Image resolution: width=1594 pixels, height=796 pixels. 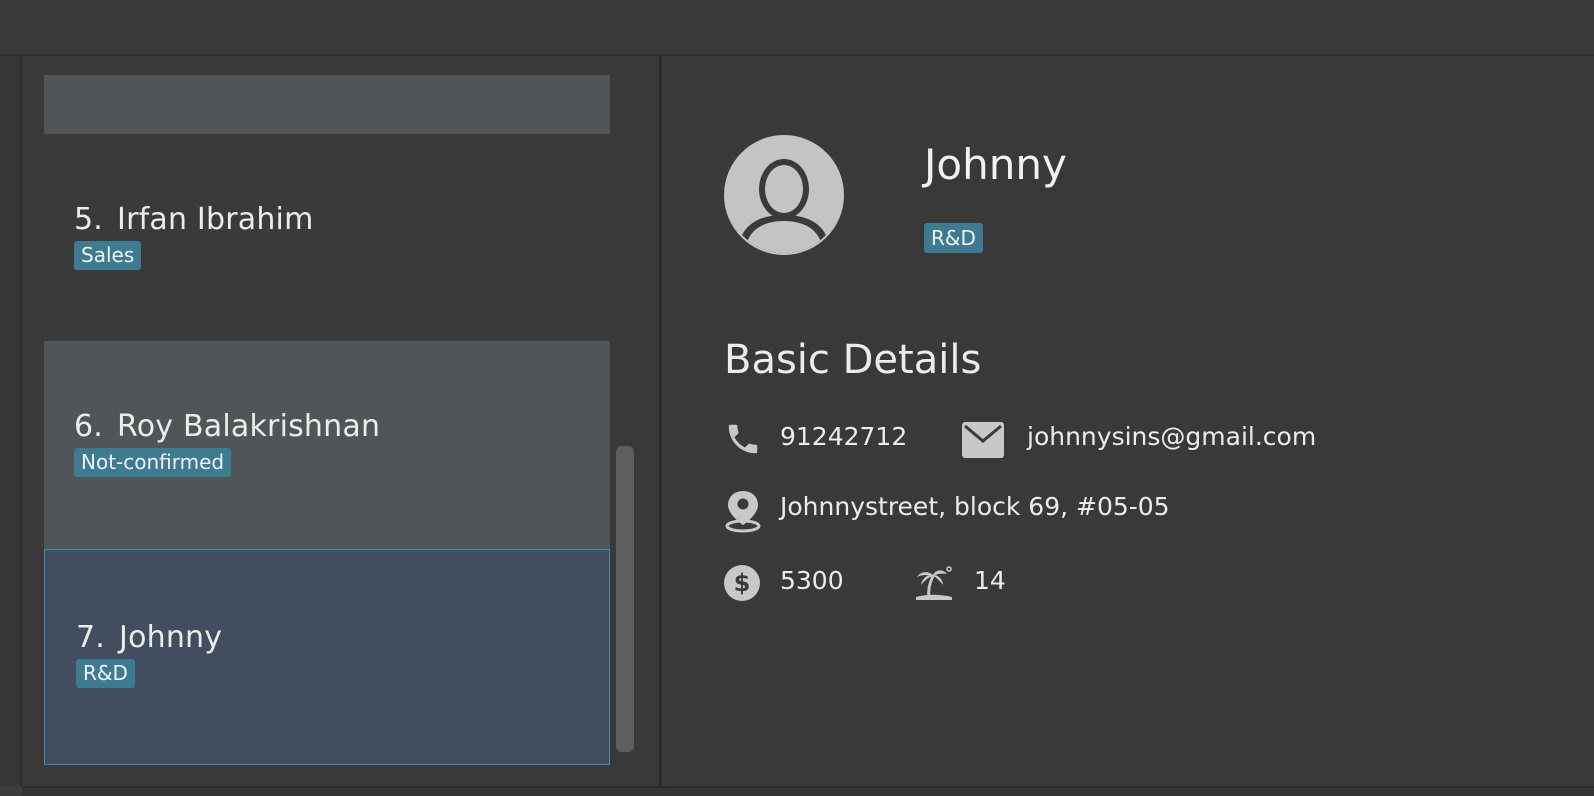 I want to click on salary: 5300, so click(x=812, y=580).